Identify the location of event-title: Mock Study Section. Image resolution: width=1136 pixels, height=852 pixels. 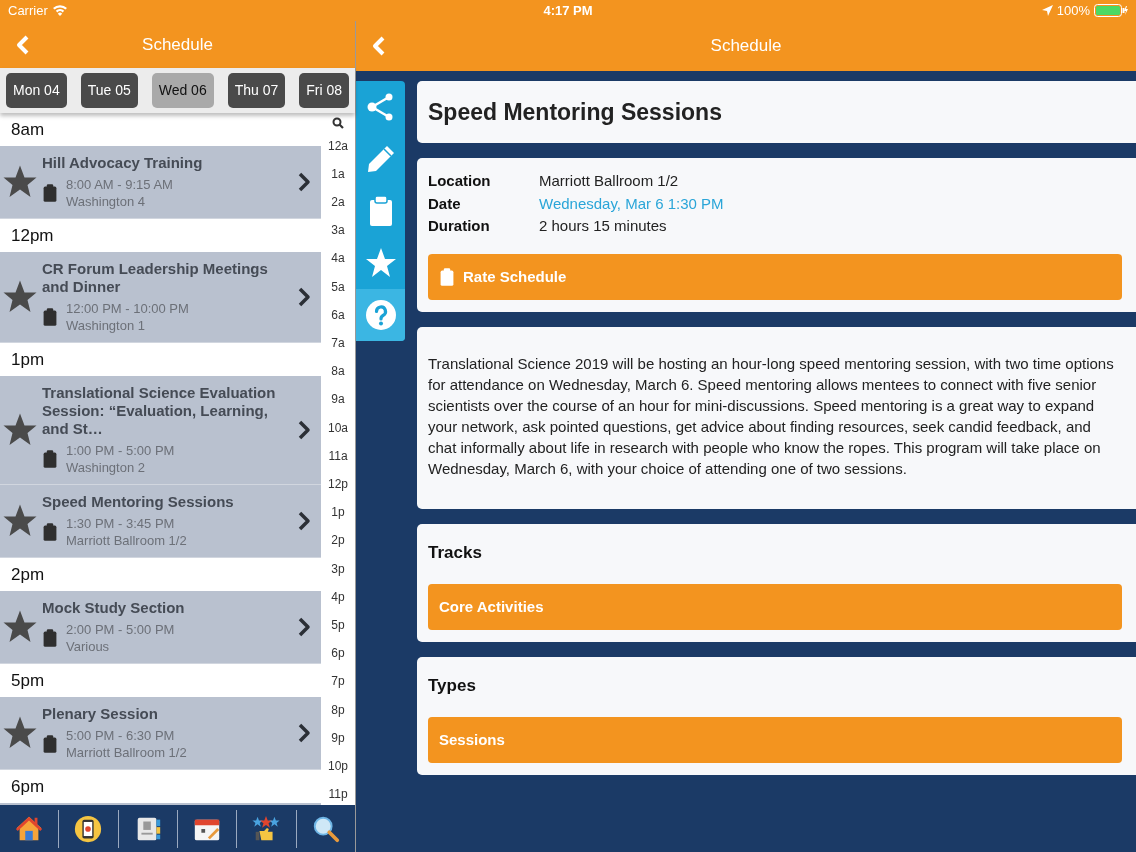
(114, 607).